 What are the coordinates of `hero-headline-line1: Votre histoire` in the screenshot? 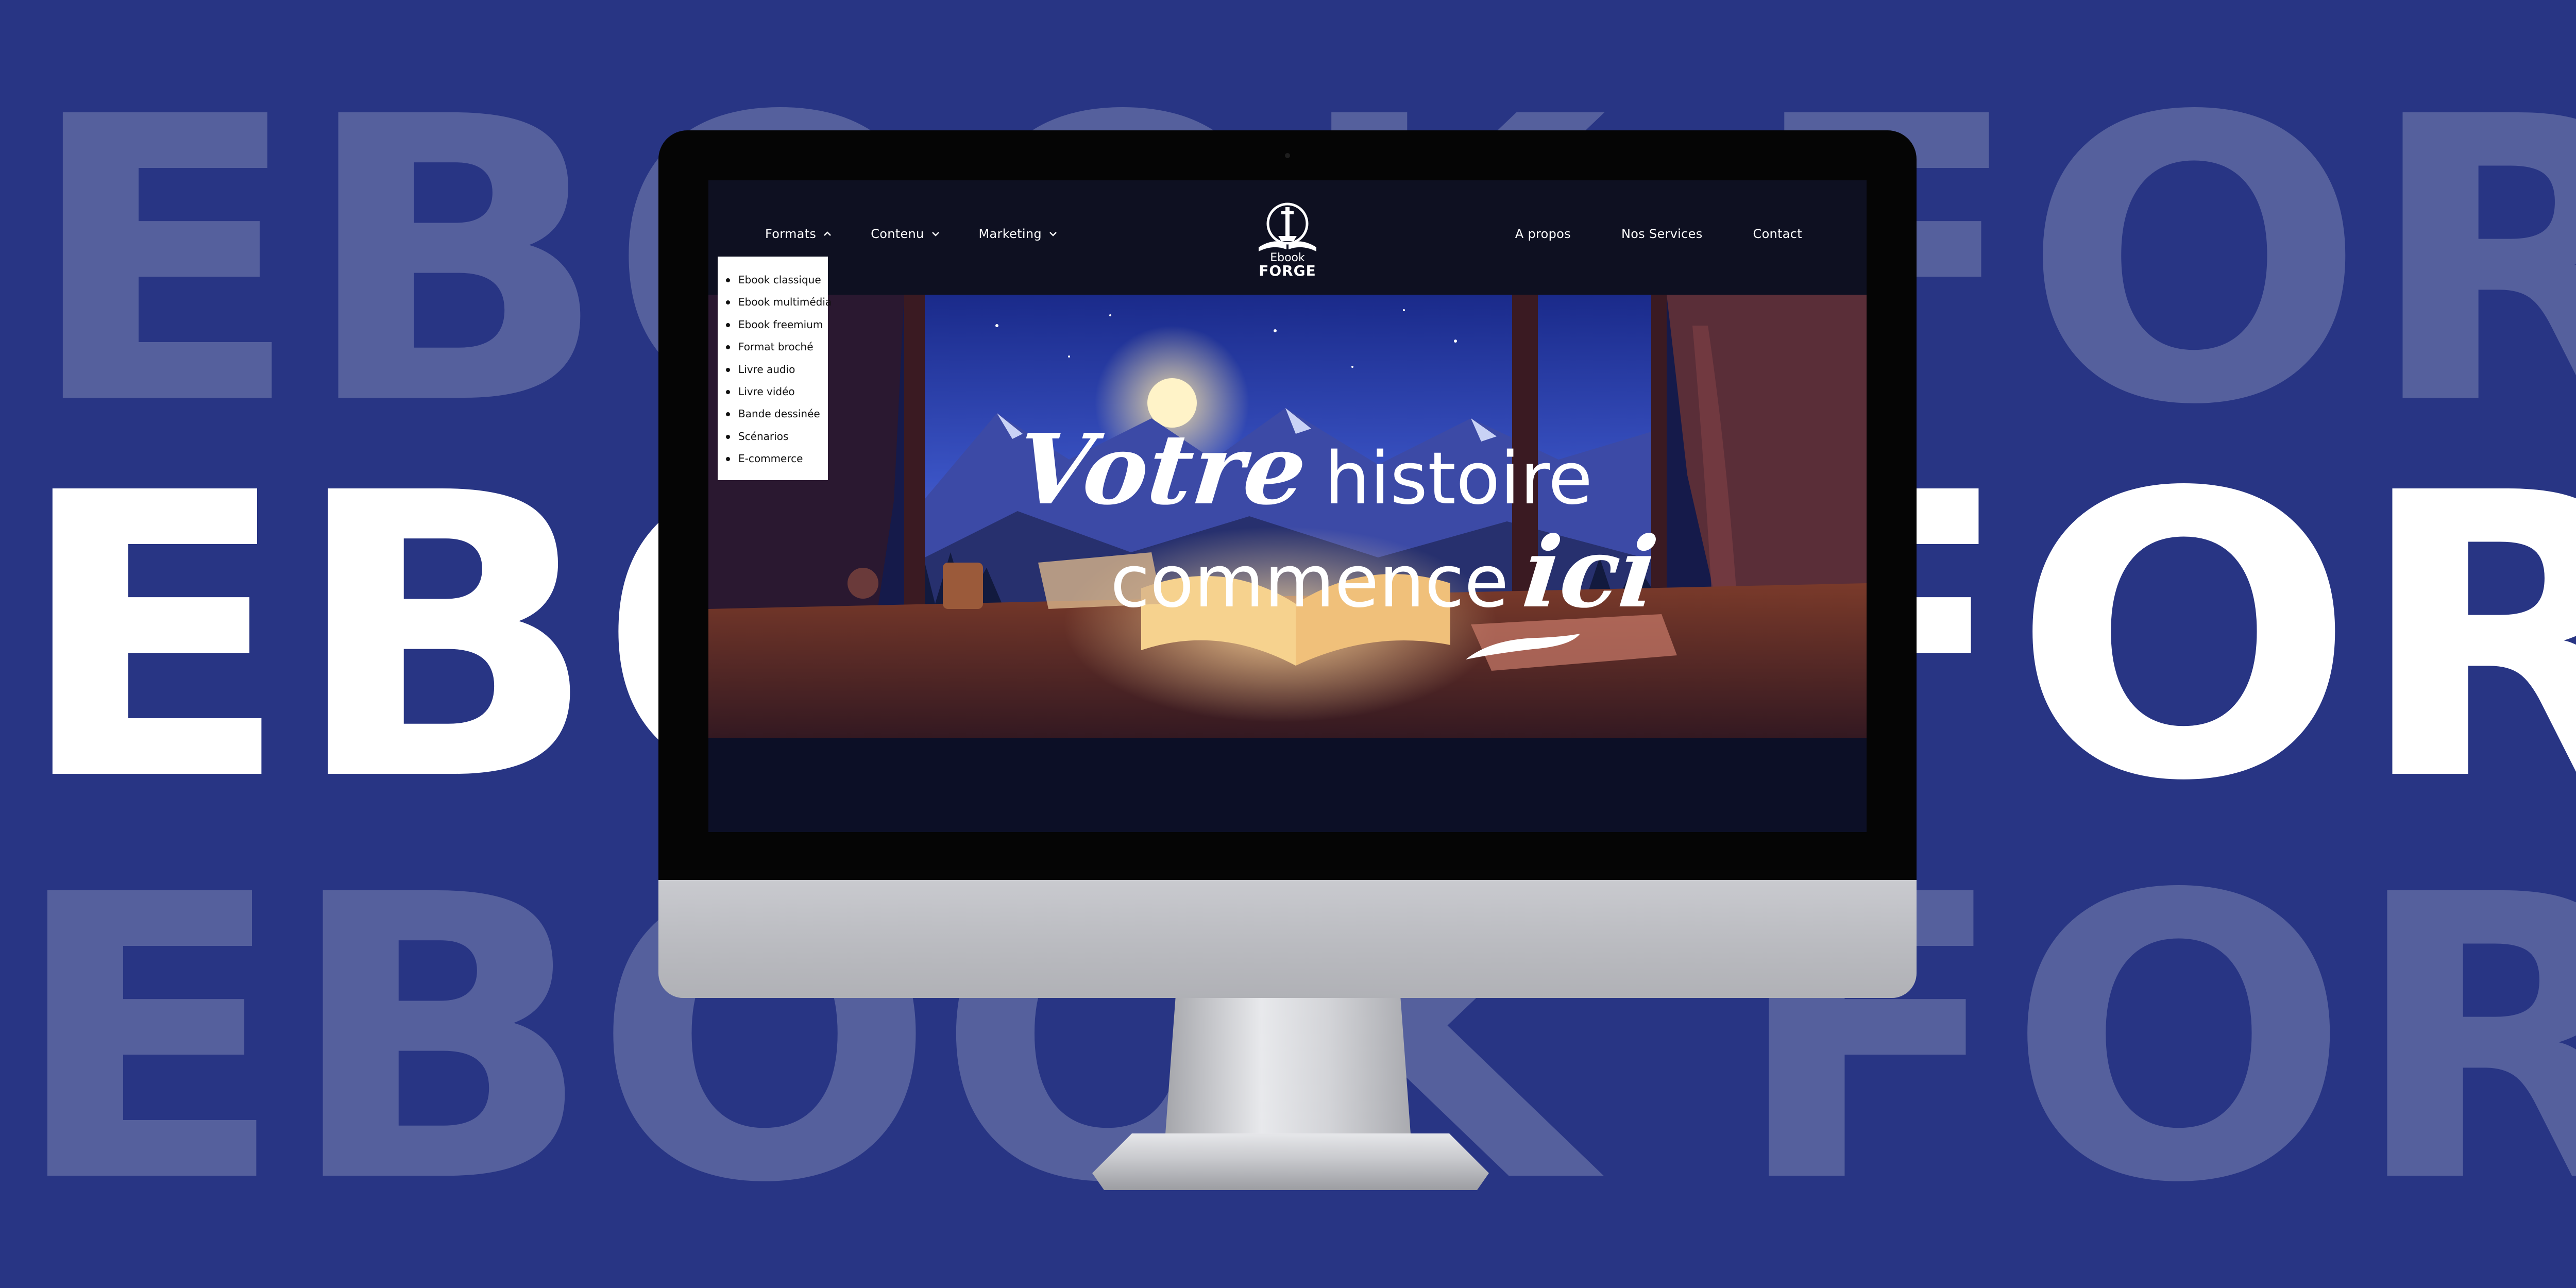 It's located at (1302, 470).